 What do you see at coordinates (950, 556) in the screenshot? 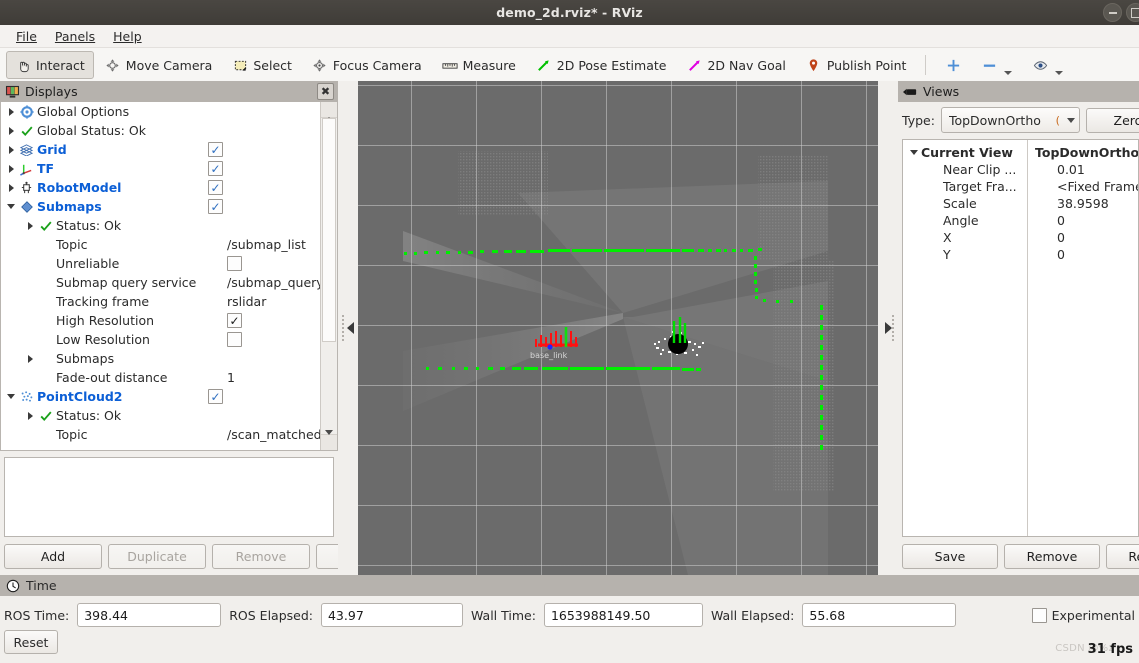
I see `save-view-button: Save` at bounding box center [950, 556].